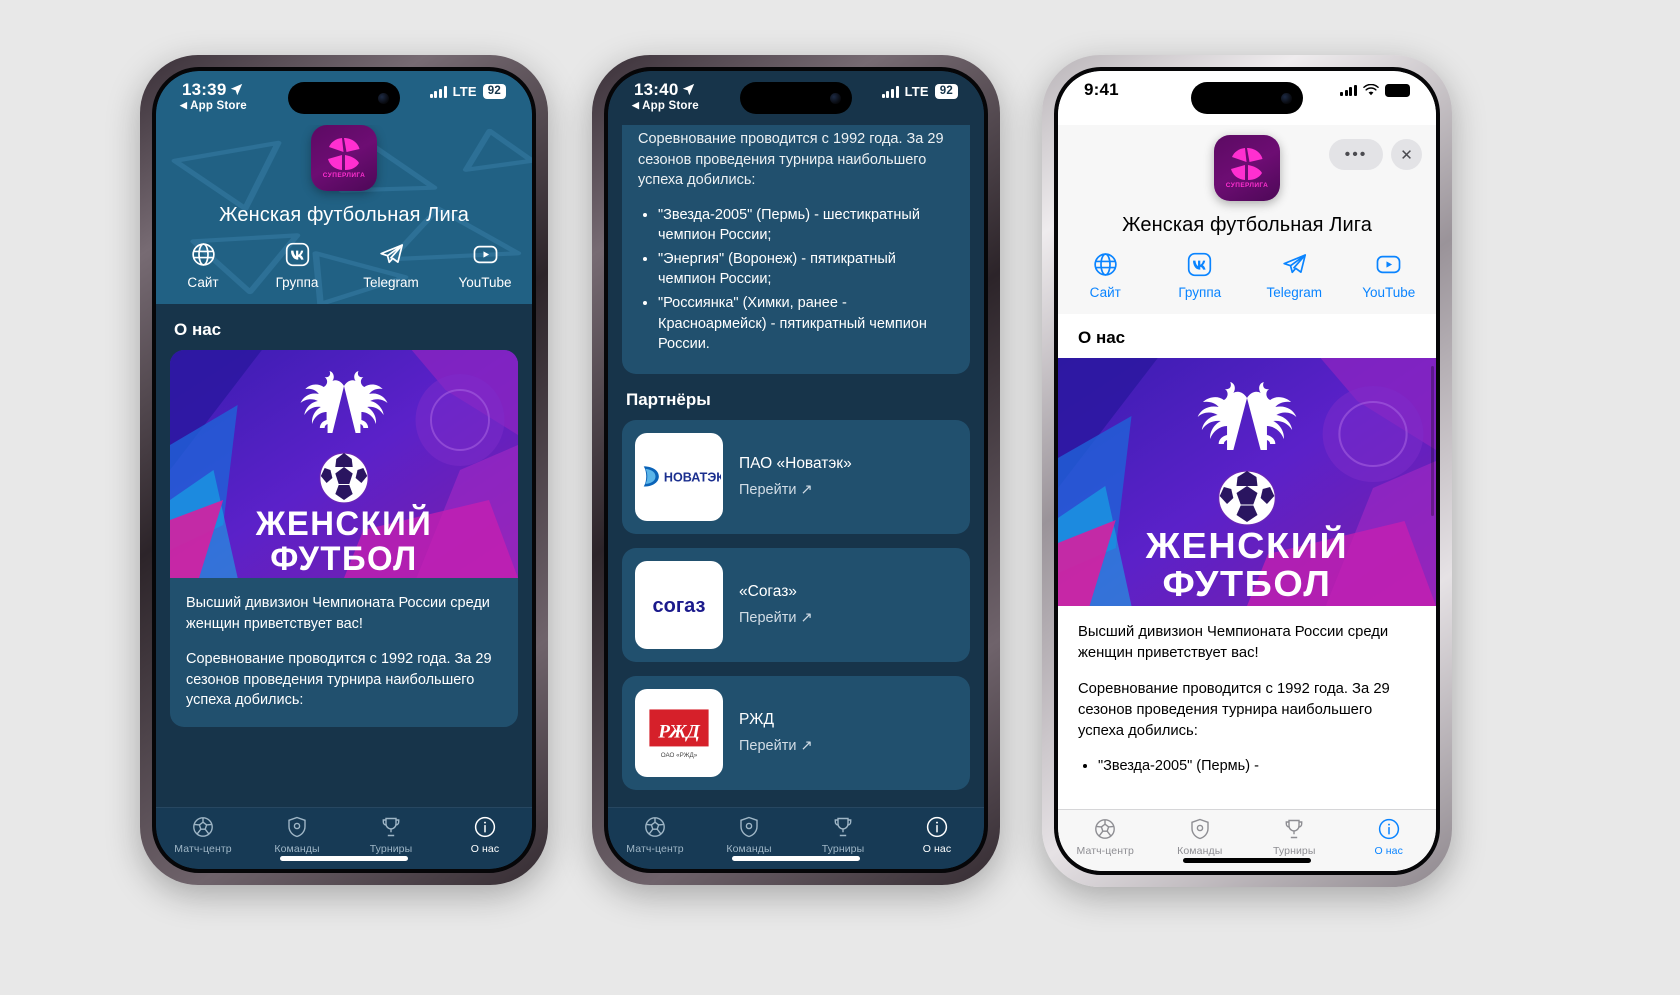 The image size is (1680, 995). What do you see at coordinates (297, 254) in the screenshot?
I see `vk-icon` at bounding box center [297, 254].